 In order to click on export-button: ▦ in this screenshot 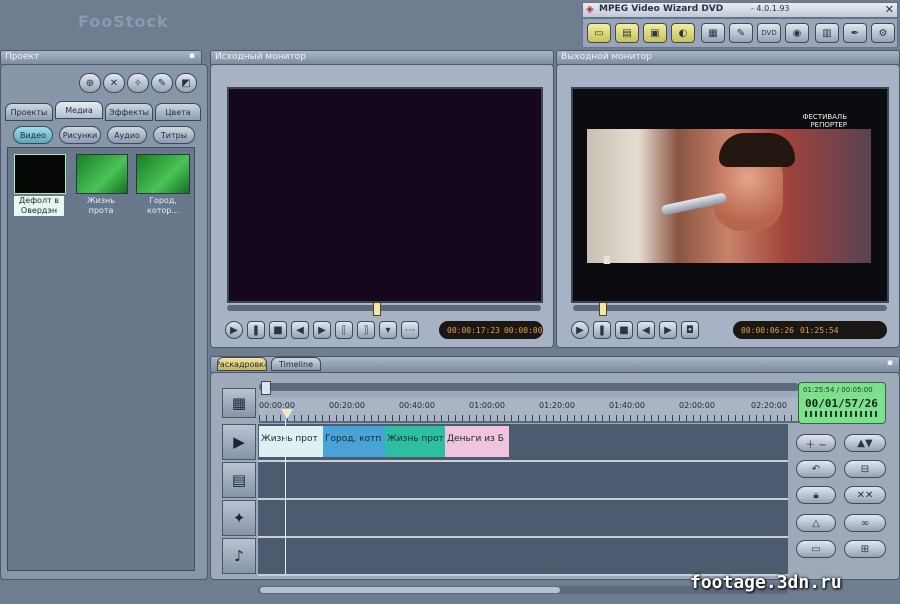, I will do `click(713, 33)`.